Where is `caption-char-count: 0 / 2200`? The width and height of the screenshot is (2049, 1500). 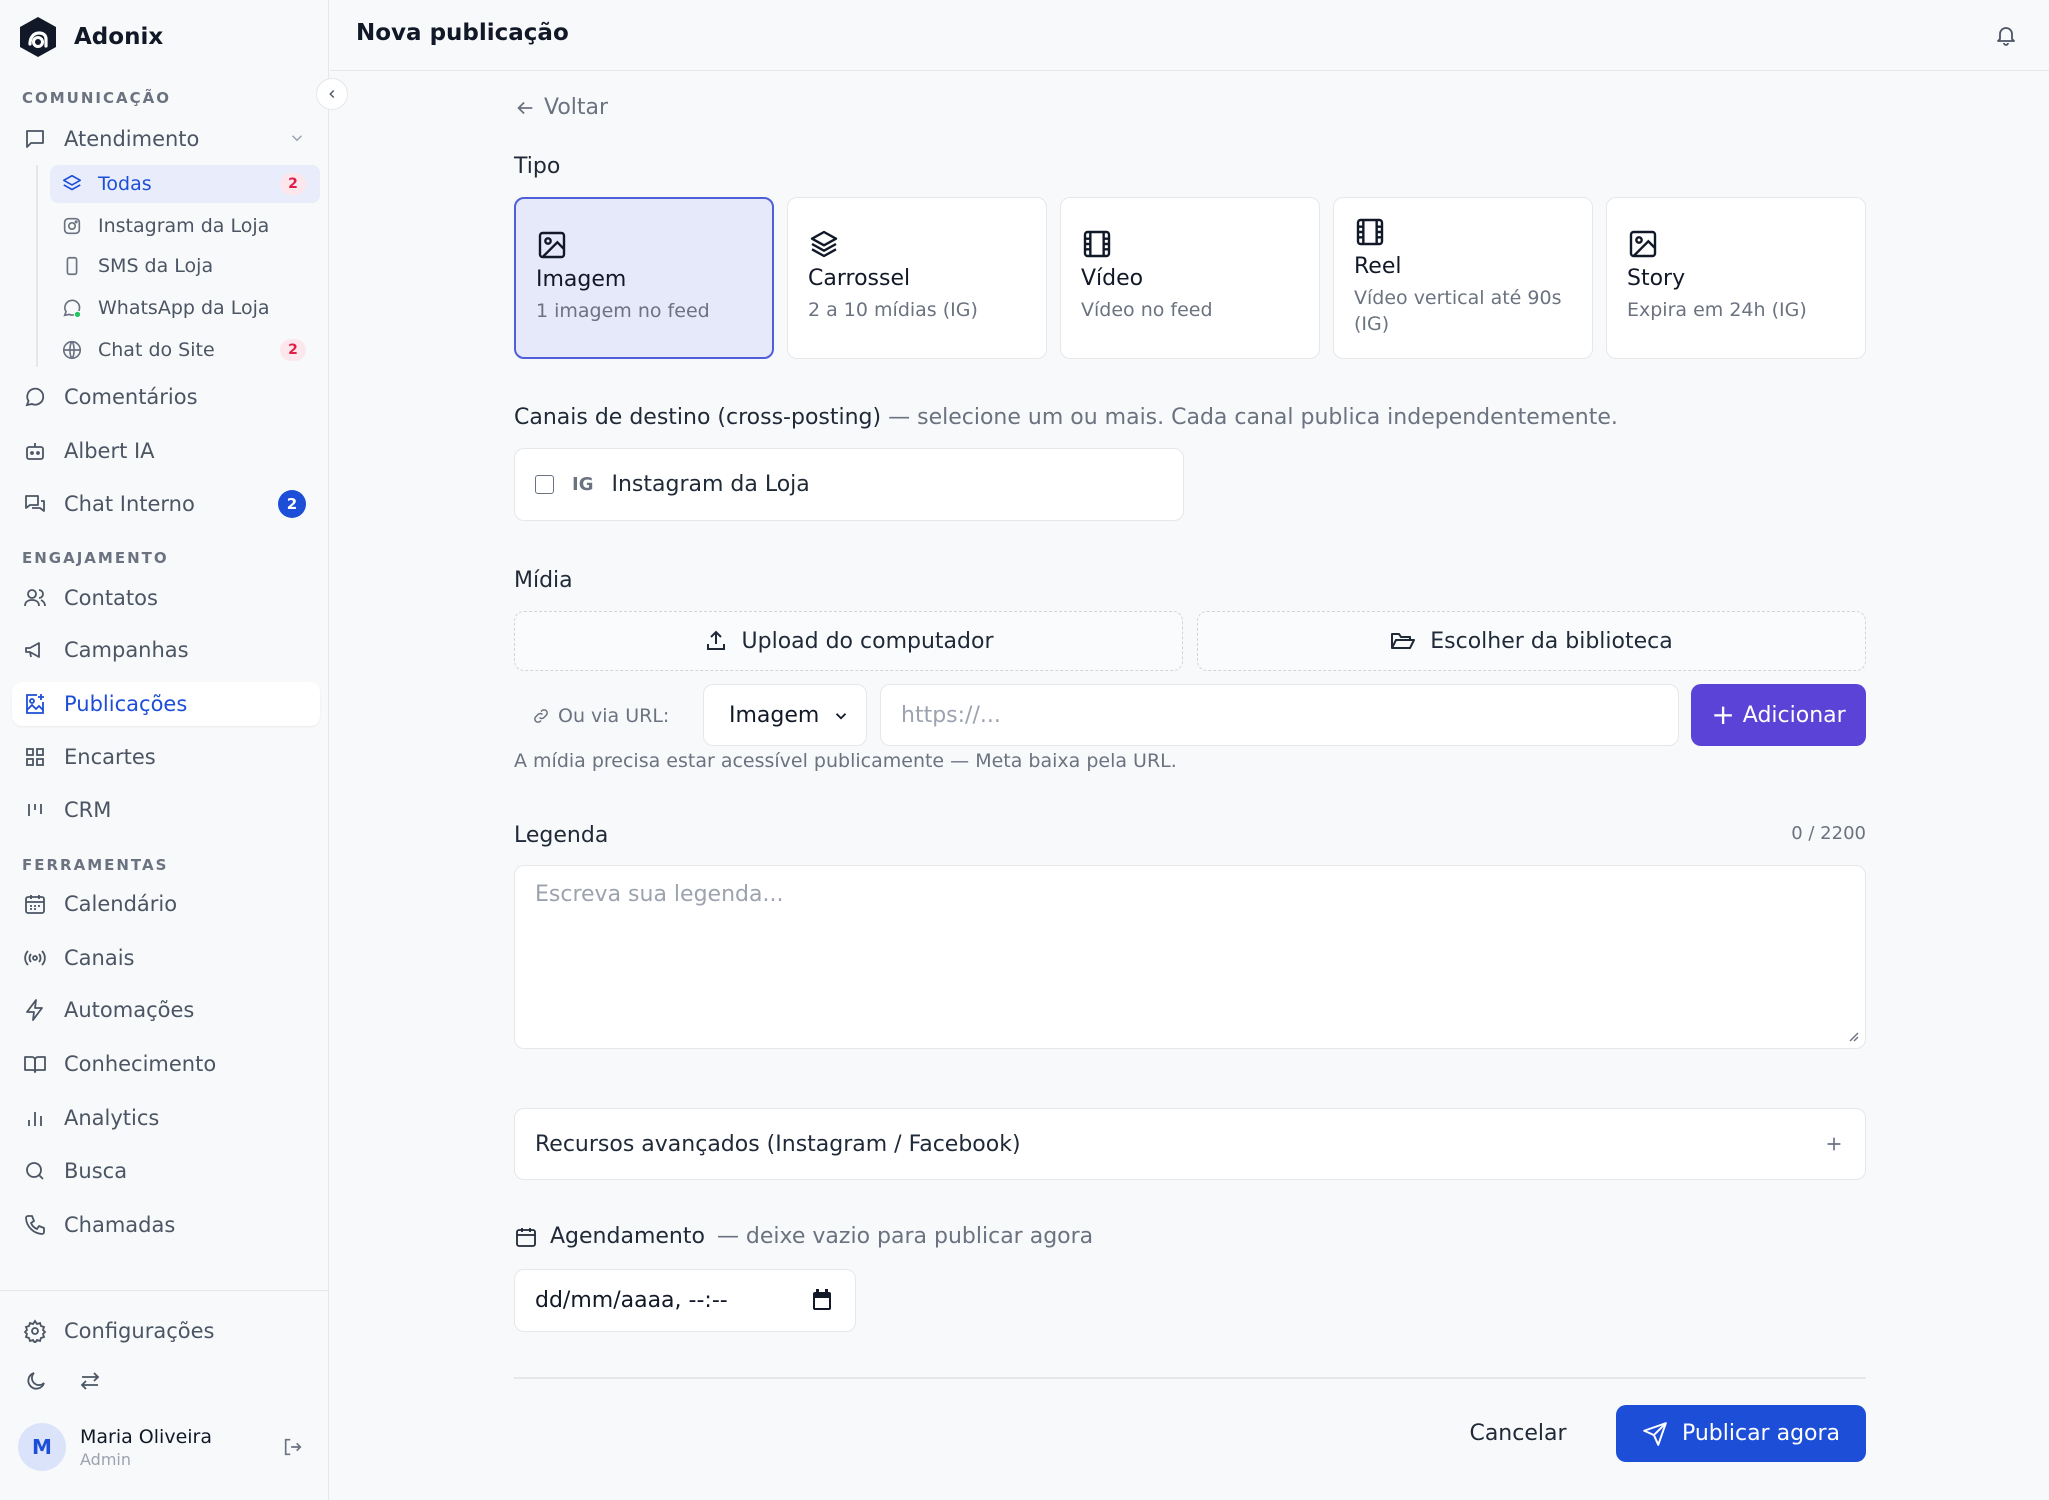
caption-char-count: 0 / 2200 is located at coordinates (1828, 833).